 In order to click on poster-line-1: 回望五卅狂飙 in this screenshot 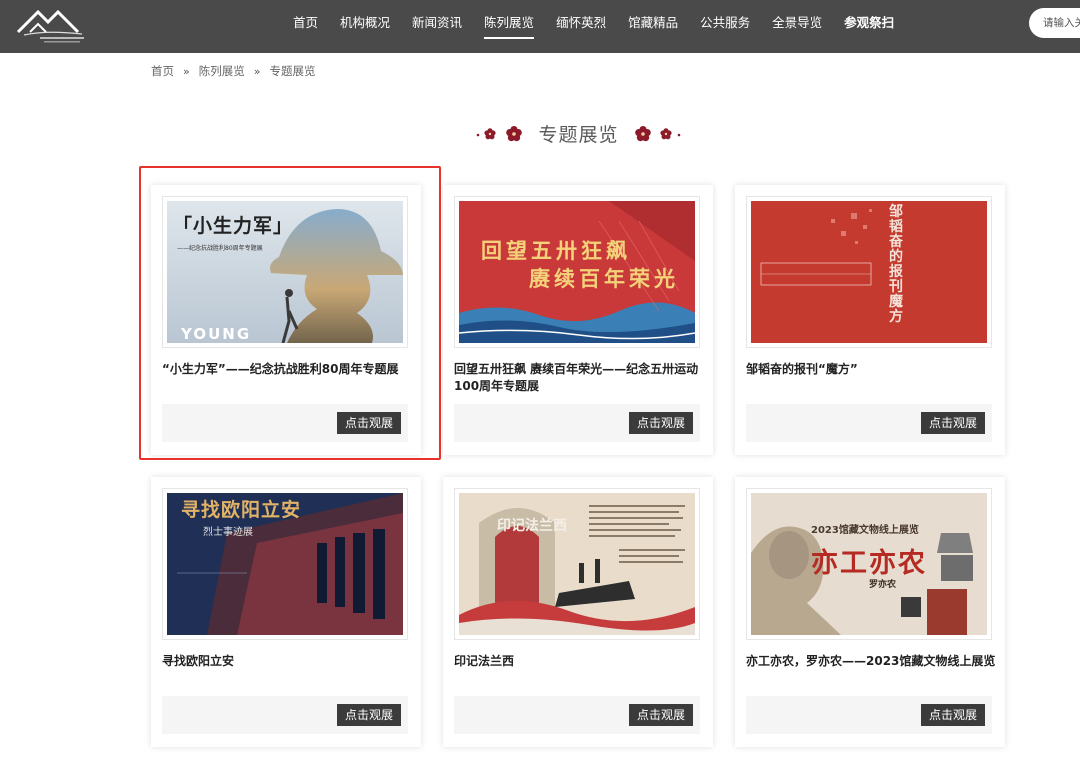, I will do `click(556, 251)`.